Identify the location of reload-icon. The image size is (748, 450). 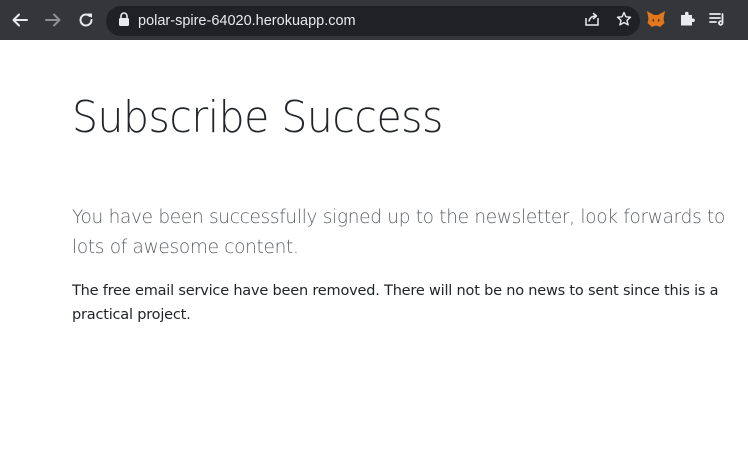
(86, 20).